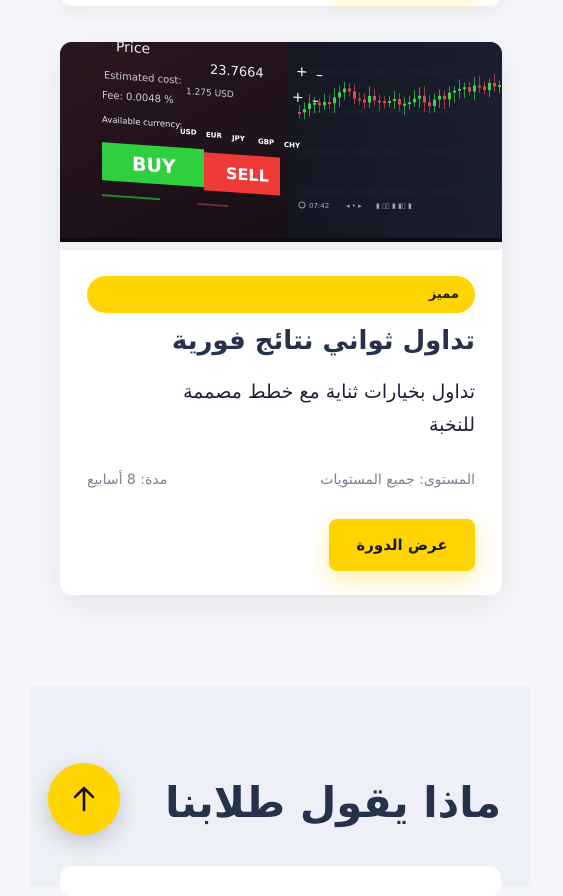 The height and width of the screenshot is (896, 563). Describe the element at coordinates (402, 545) in the screenshot. I see `view-course-button: عرض الدورة` at that location.